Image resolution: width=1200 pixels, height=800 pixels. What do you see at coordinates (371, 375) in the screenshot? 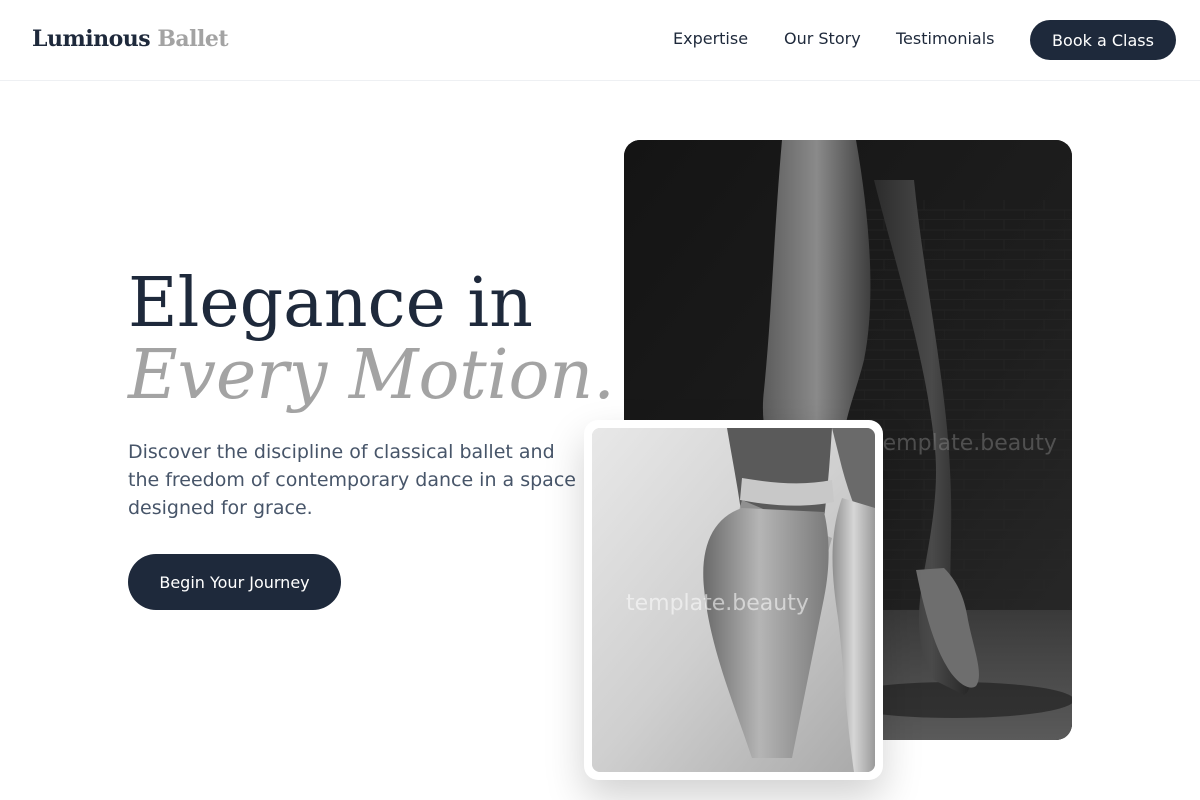
I see `hero-headline-line2: Every Motion.` at bounding box center [371, 375].